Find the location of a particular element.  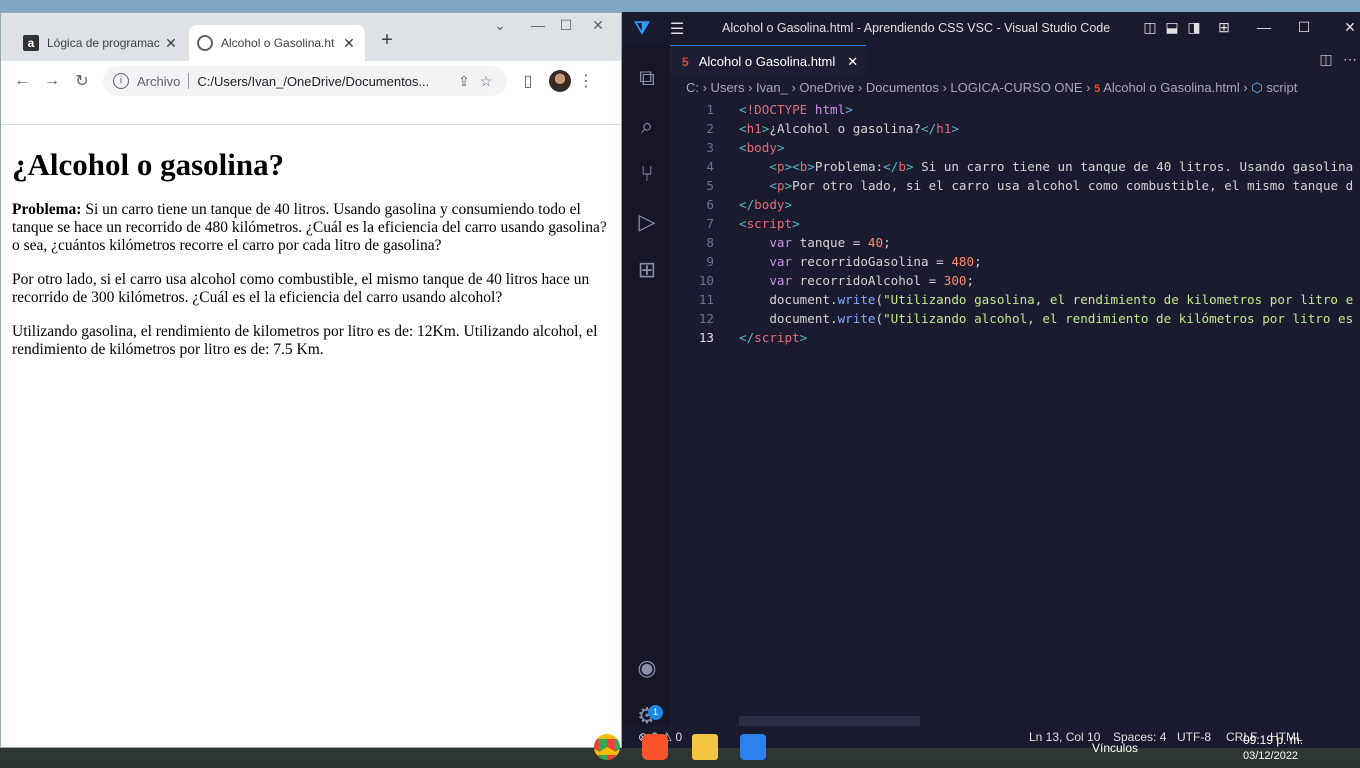

line-number: 2 is located at coordinates (710, 128).